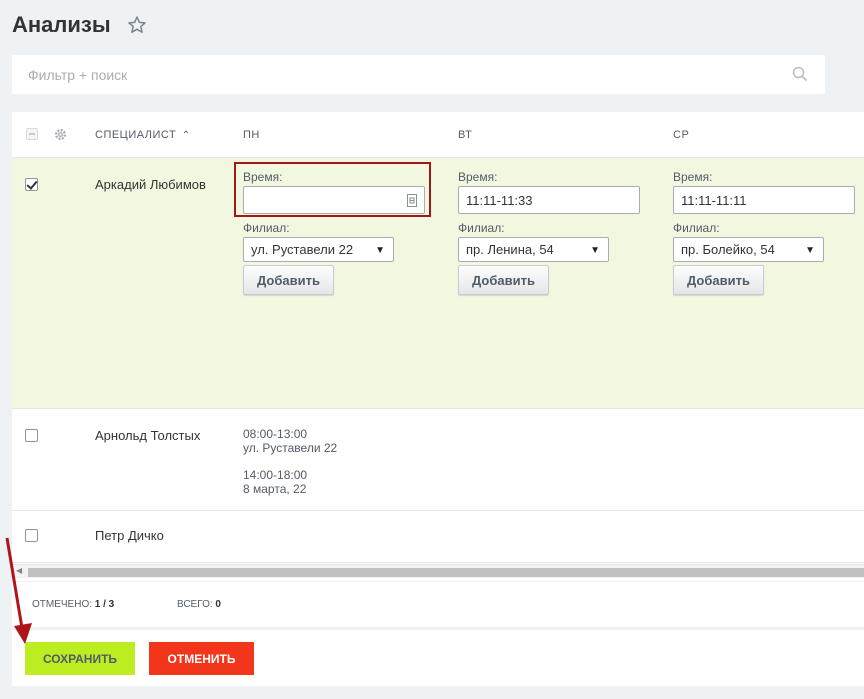  I want to click on table-row: Петр Дичко, so click(438, 537).